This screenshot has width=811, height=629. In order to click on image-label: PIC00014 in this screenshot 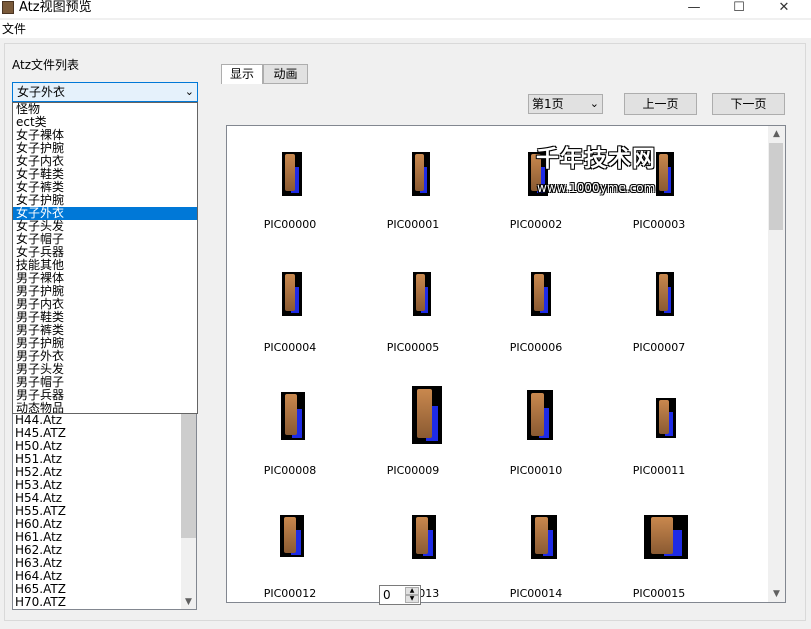, I will do `click(536, 593)`.